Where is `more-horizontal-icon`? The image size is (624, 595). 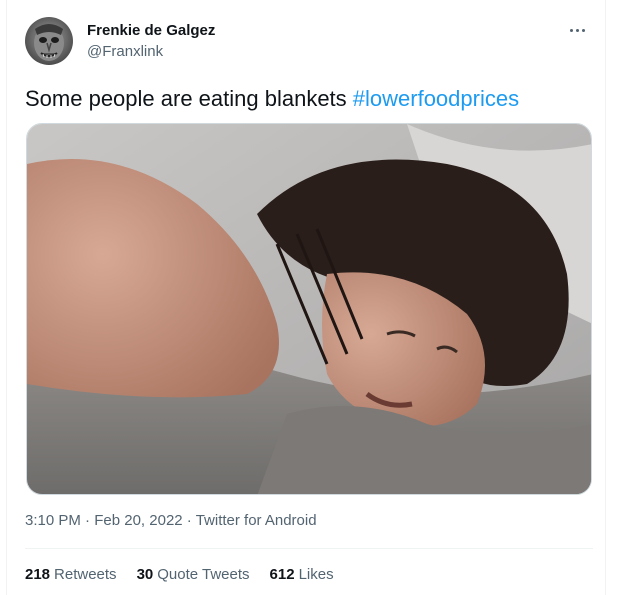
more-horizontal-icon is located at coordinates (571, 30).